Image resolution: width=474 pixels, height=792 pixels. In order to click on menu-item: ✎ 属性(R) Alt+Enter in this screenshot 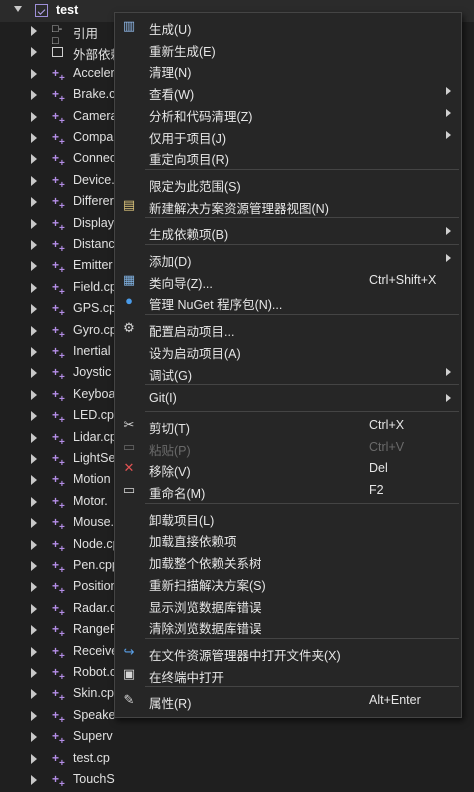, I will do `click(288, 700)`.